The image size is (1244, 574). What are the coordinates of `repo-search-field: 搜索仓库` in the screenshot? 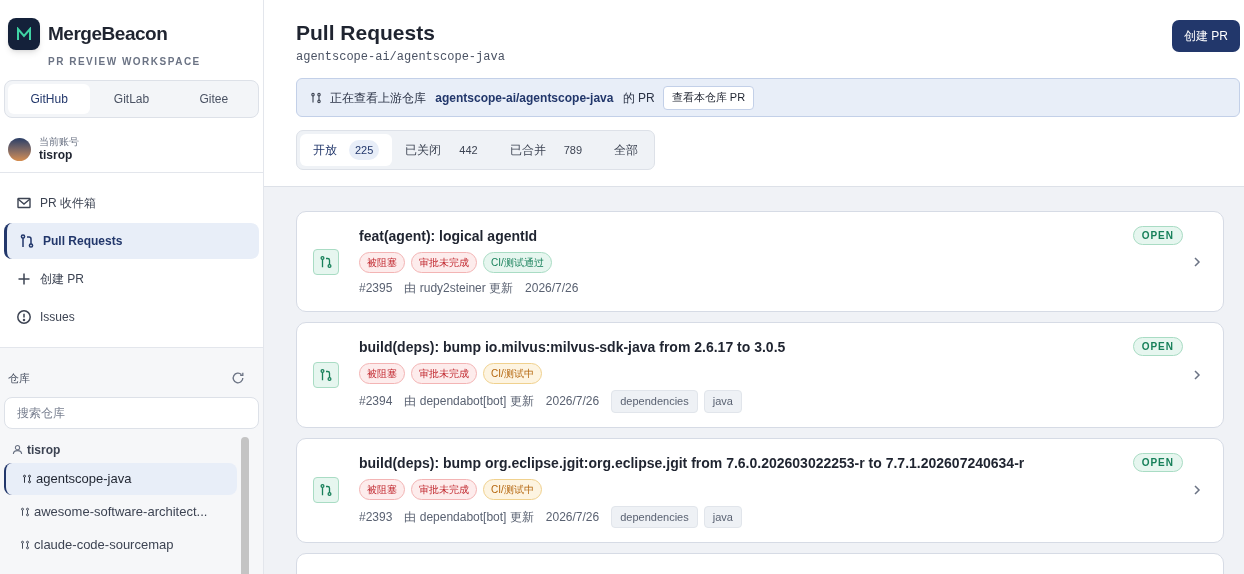 It's located at (131, 412).